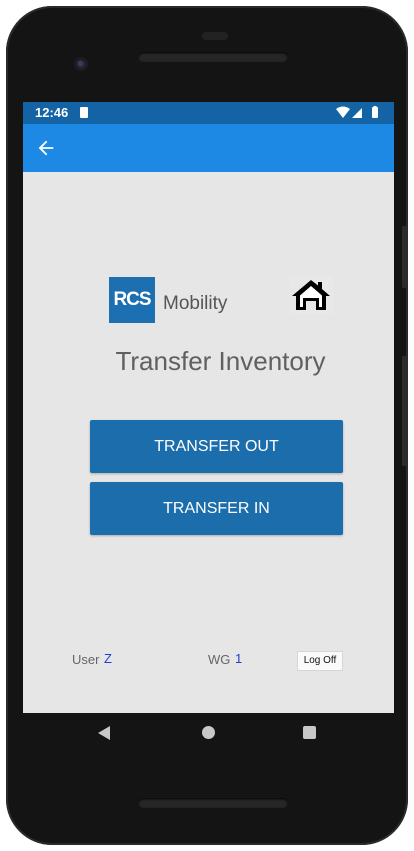 Image resolution: width=414 pixels, height=851 pixels. Describe the element at coordinates (108, 658) in the screenshot. I see `user-value: Z` at that location.